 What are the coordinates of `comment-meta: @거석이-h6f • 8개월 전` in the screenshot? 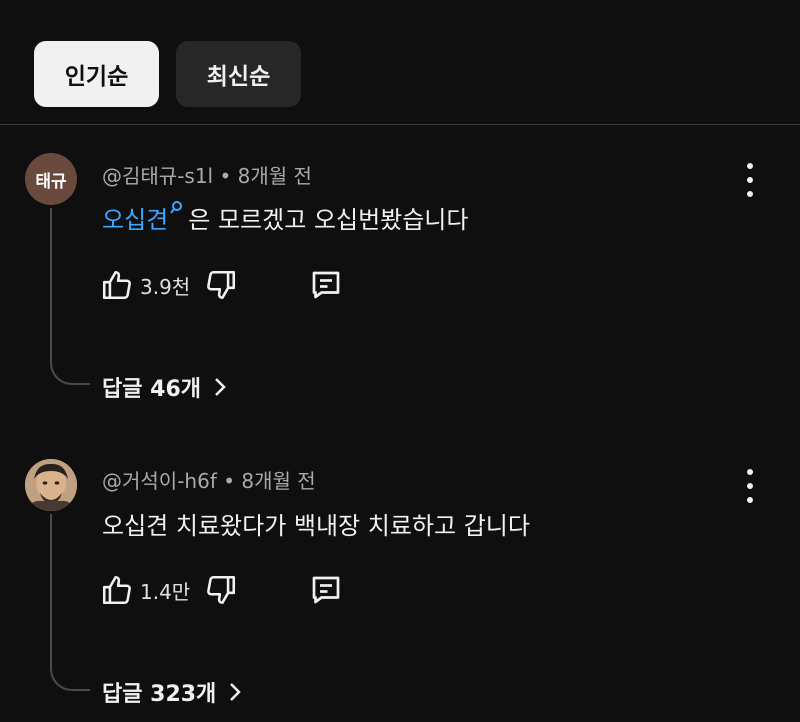 It's located at (209, 479).